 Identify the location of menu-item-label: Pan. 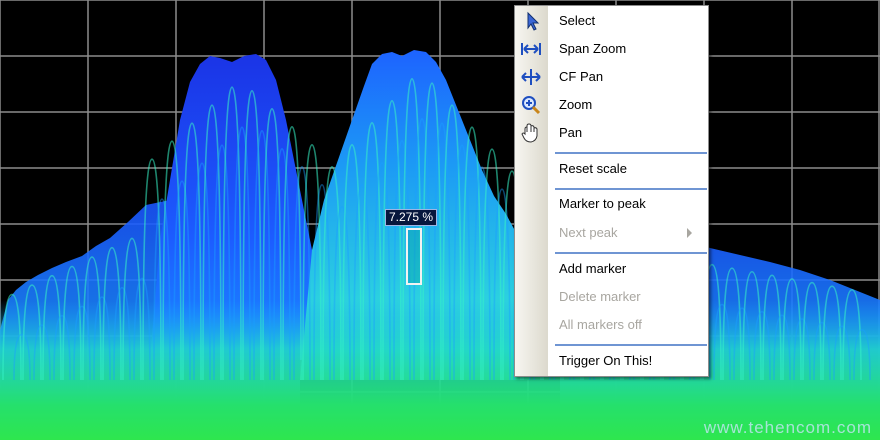
(571, 132).